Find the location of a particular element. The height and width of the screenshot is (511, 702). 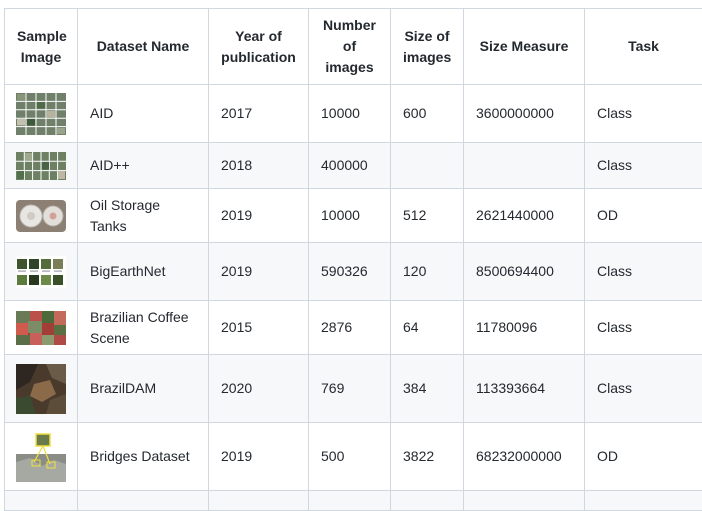

num-images-cell: 500 is located at coordinates (350, 457).